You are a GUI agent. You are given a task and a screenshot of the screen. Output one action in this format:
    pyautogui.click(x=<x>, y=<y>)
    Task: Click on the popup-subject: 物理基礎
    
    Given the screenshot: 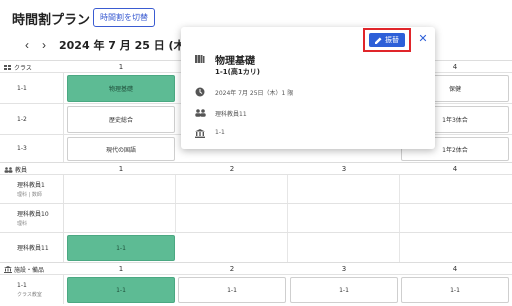 What is the action you would take?
    pyautogui.click(x=235, y=61)
    